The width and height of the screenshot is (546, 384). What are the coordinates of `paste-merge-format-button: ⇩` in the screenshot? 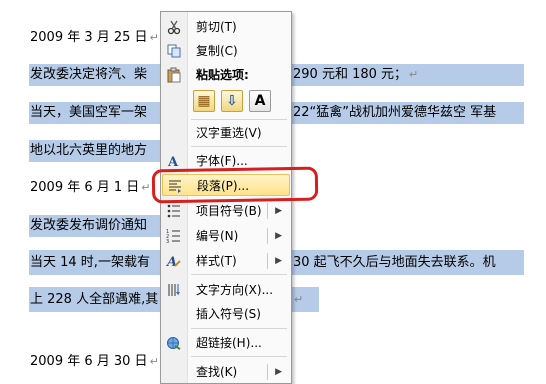 It's located at (232, 101).